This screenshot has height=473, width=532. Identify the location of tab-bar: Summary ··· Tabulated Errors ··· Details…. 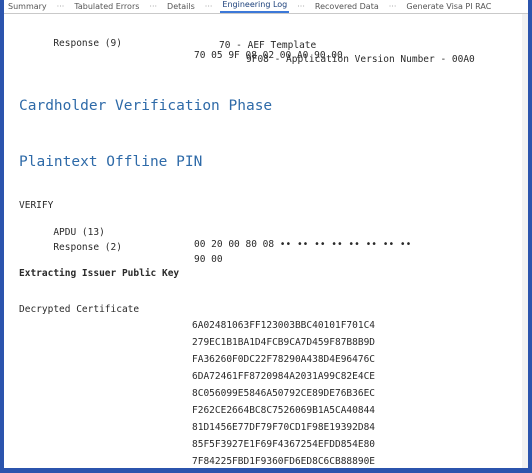
(266, 7).